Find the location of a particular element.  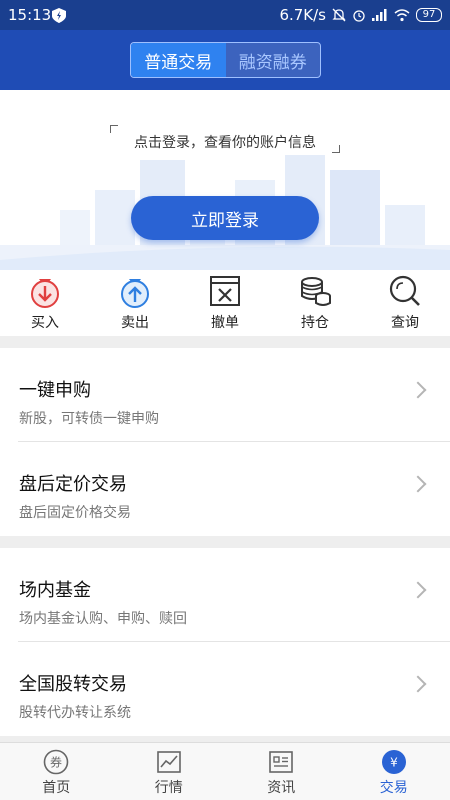

header-bar: 普通交易 融资融券 is located at coordinates (225, 60).